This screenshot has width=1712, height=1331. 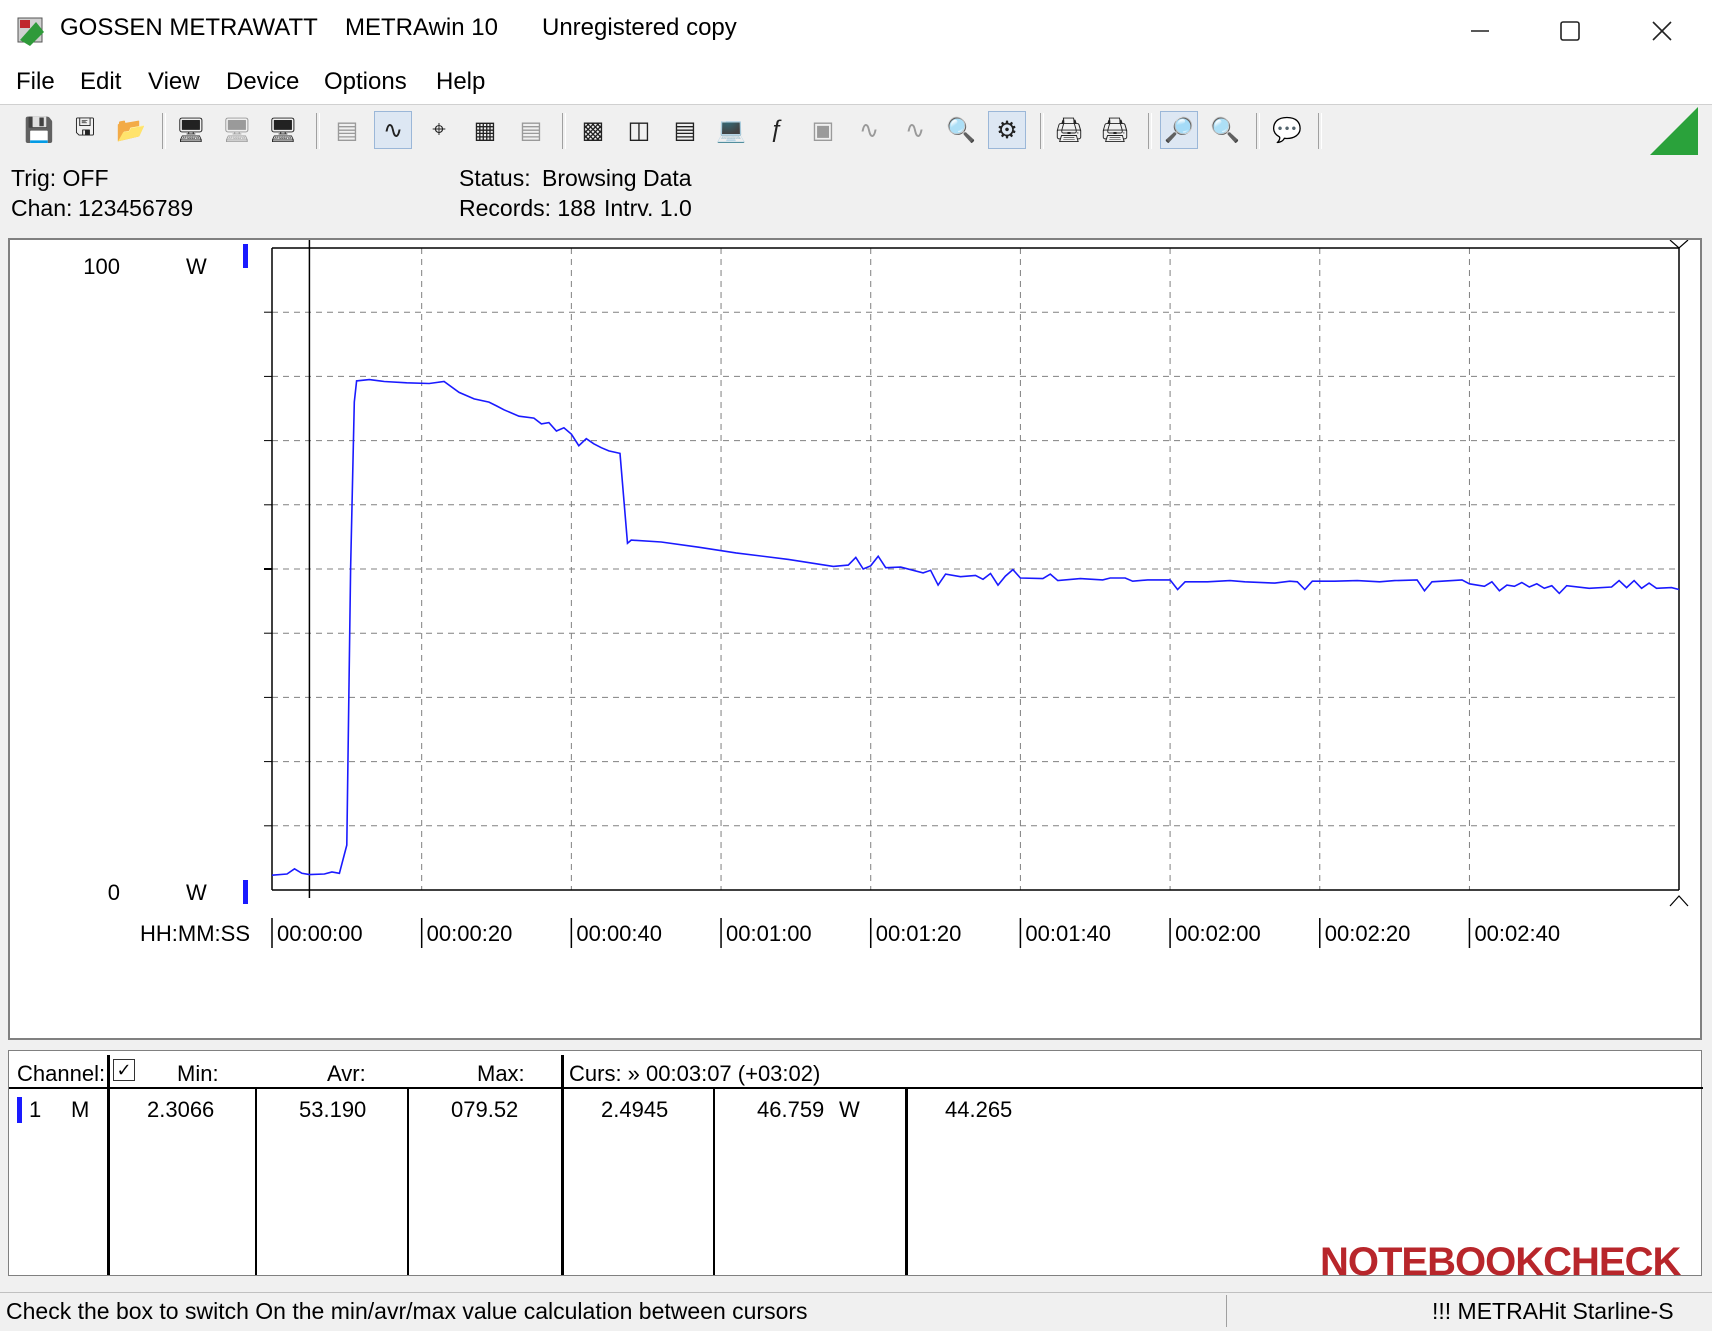 What do you see at coordinates (80, 1109) in the screenshot?
I see `row-mode: M` at bounding box center [80, 1109].